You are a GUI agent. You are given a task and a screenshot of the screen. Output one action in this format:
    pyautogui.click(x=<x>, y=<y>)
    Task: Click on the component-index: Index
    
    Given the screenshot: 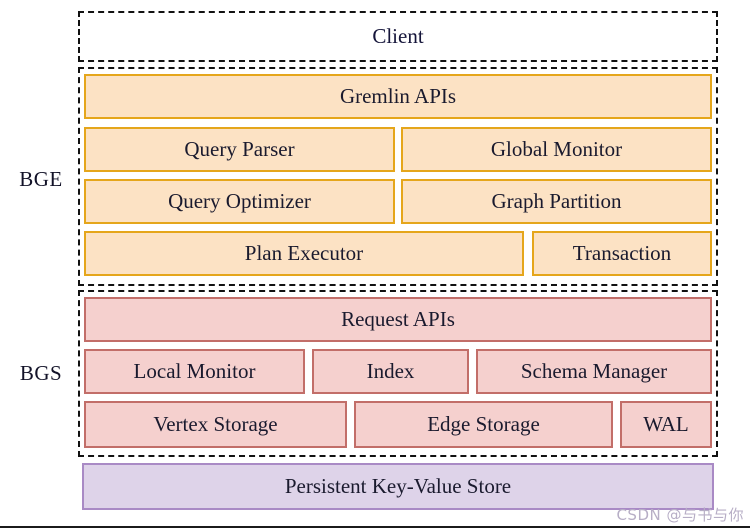 What is the action you would take?
    pyautogui.click(x=390, y=371)
    